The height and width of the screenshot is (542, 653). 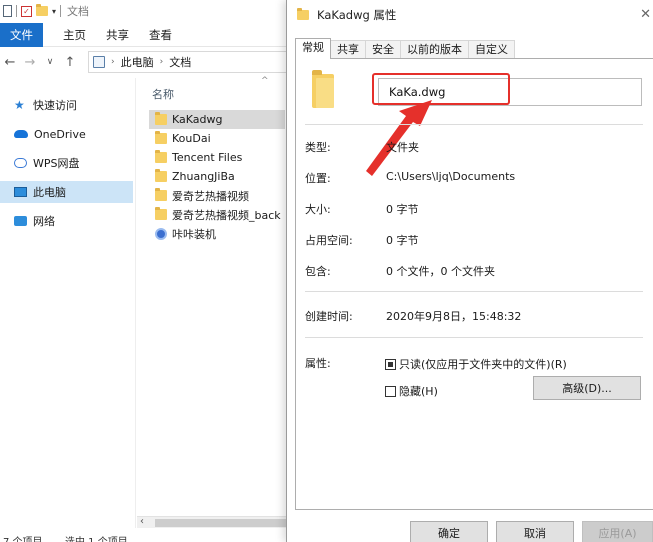 What do you see at coordinates (451, 176) in the screenshot?
I see `location-value: C:\Users\ljq\Documents` at bounding box center [451, 176].